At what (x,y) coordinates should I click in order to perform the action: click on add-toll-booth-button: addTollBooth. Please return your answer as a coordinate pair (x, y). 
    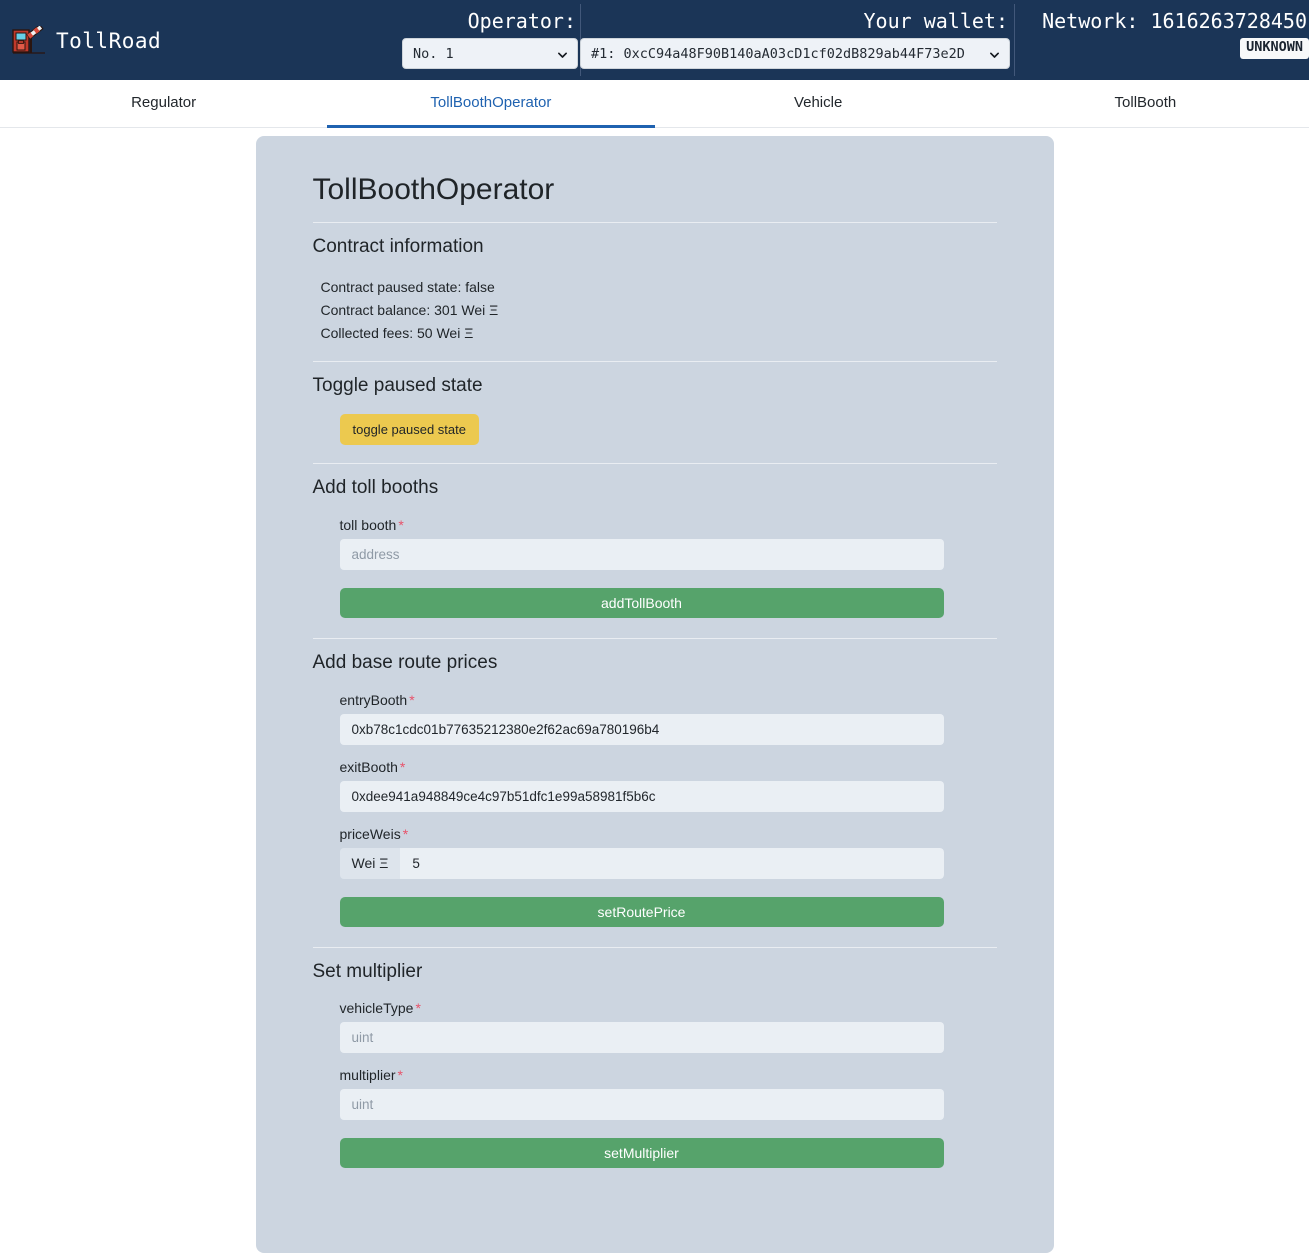
    Looking at the image, I should click on (641, 603).